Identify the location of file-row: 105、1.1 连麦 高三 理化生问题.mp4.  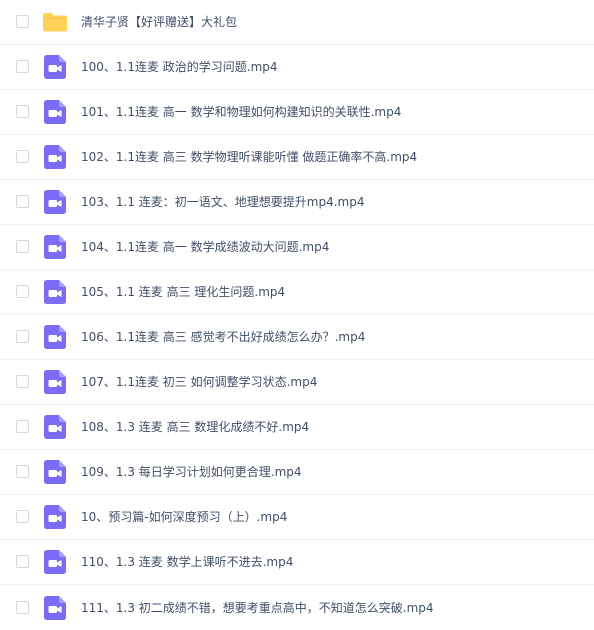
(297, 292).